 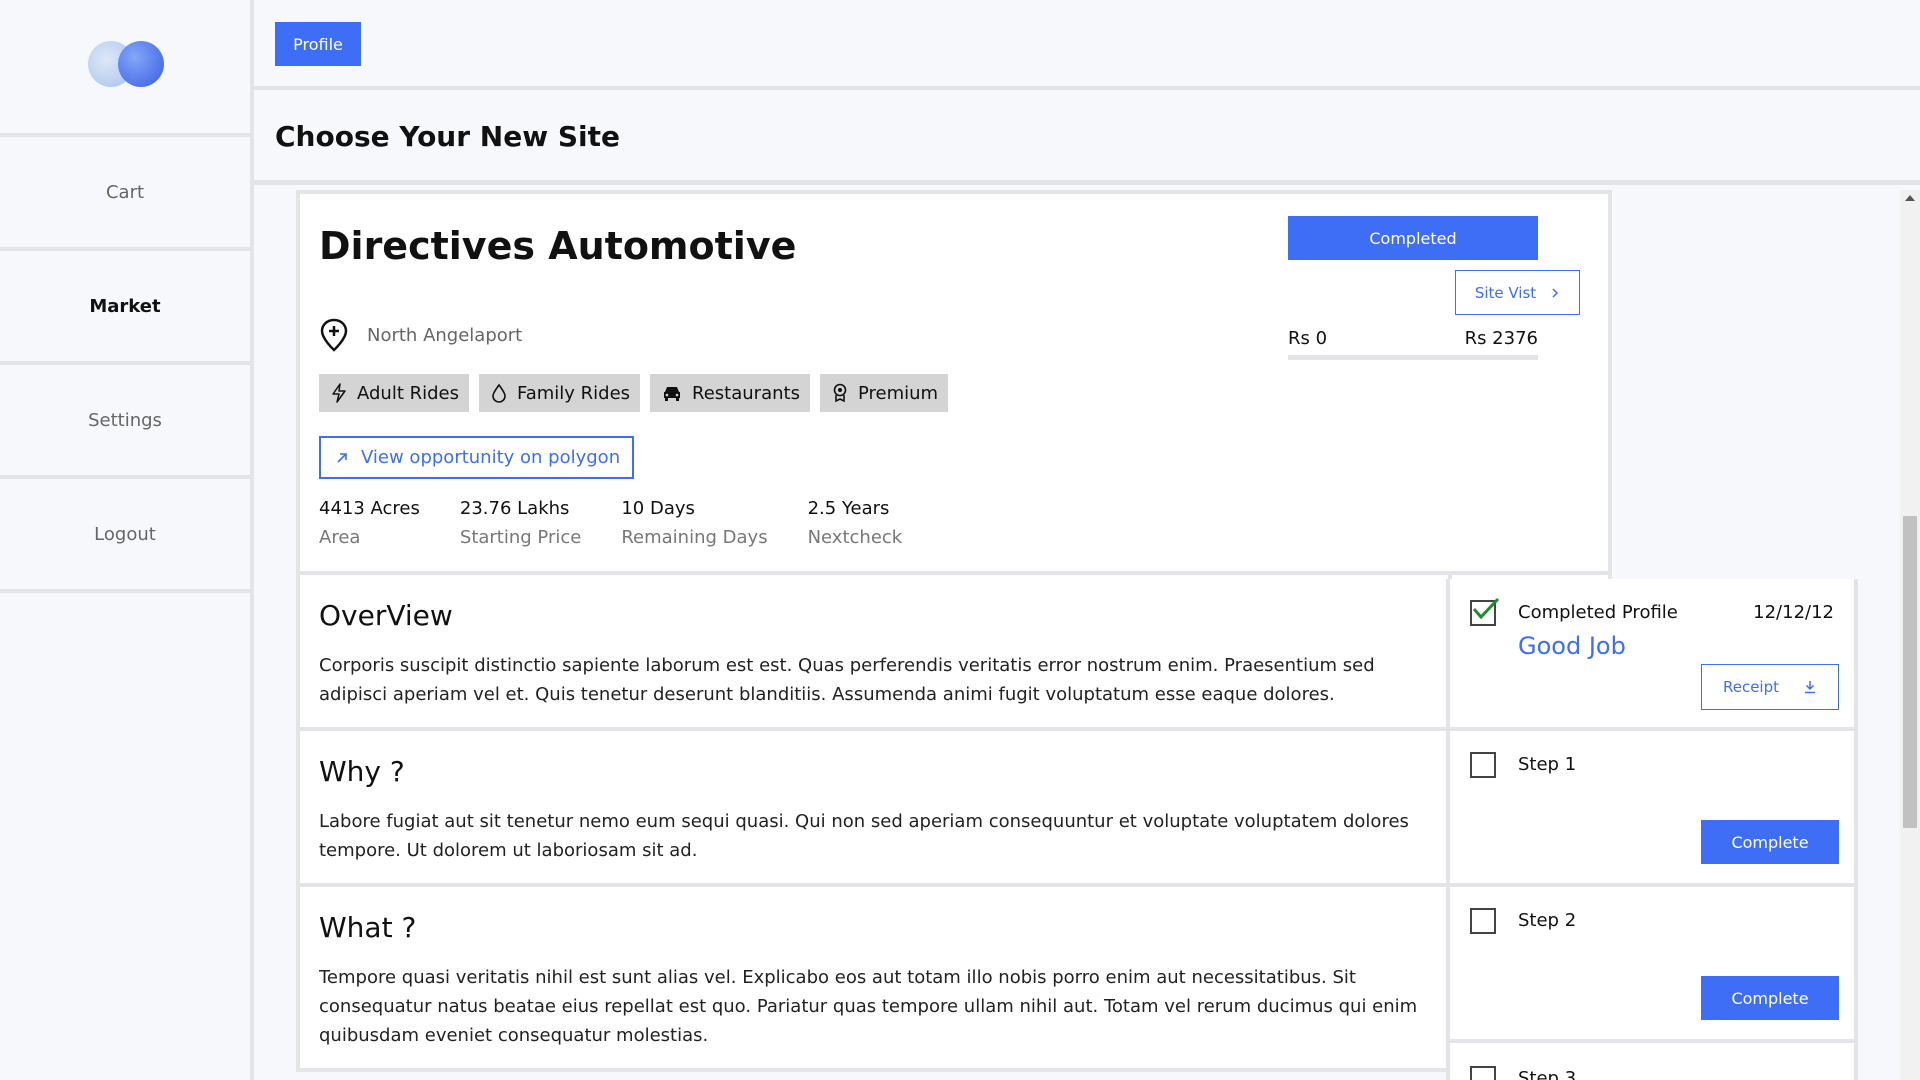 What do you see at coordinates (447, 136) in the screenshot?
I see `page-title: Choose Your New Site` at bounding box center [447, 136].